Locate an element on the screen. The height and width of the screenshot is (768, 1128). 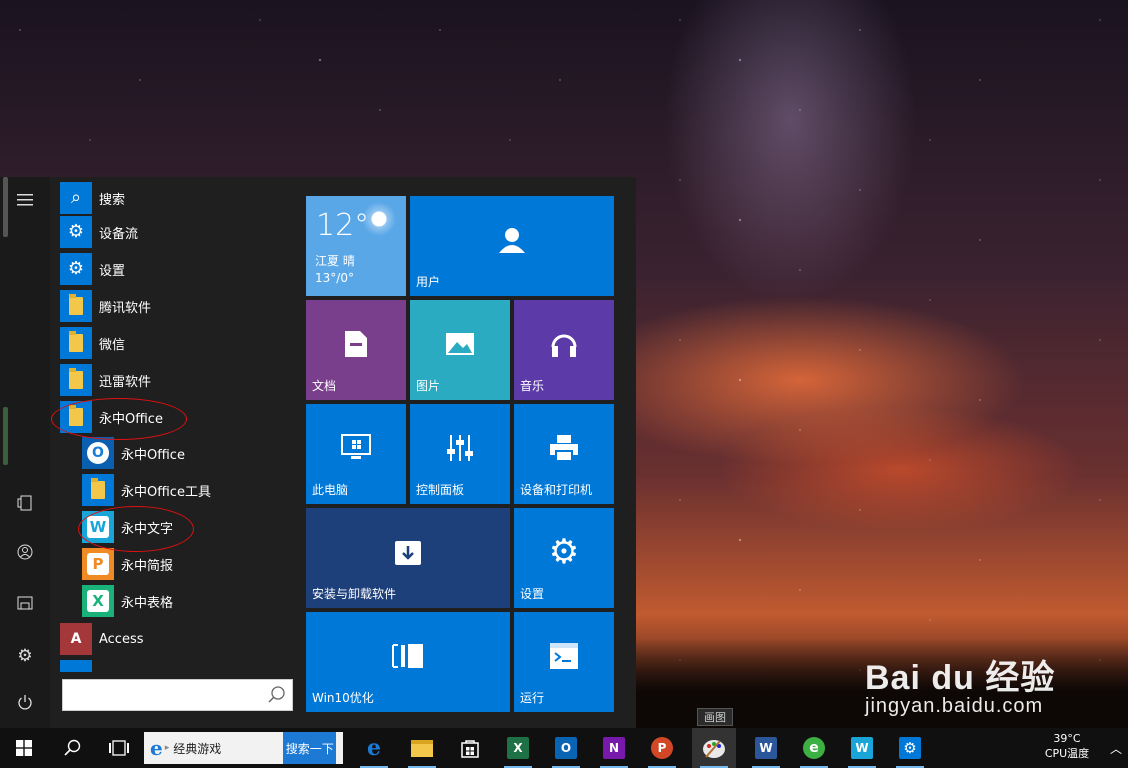
scroll-indicator-top is located at coordinates (5, 207).